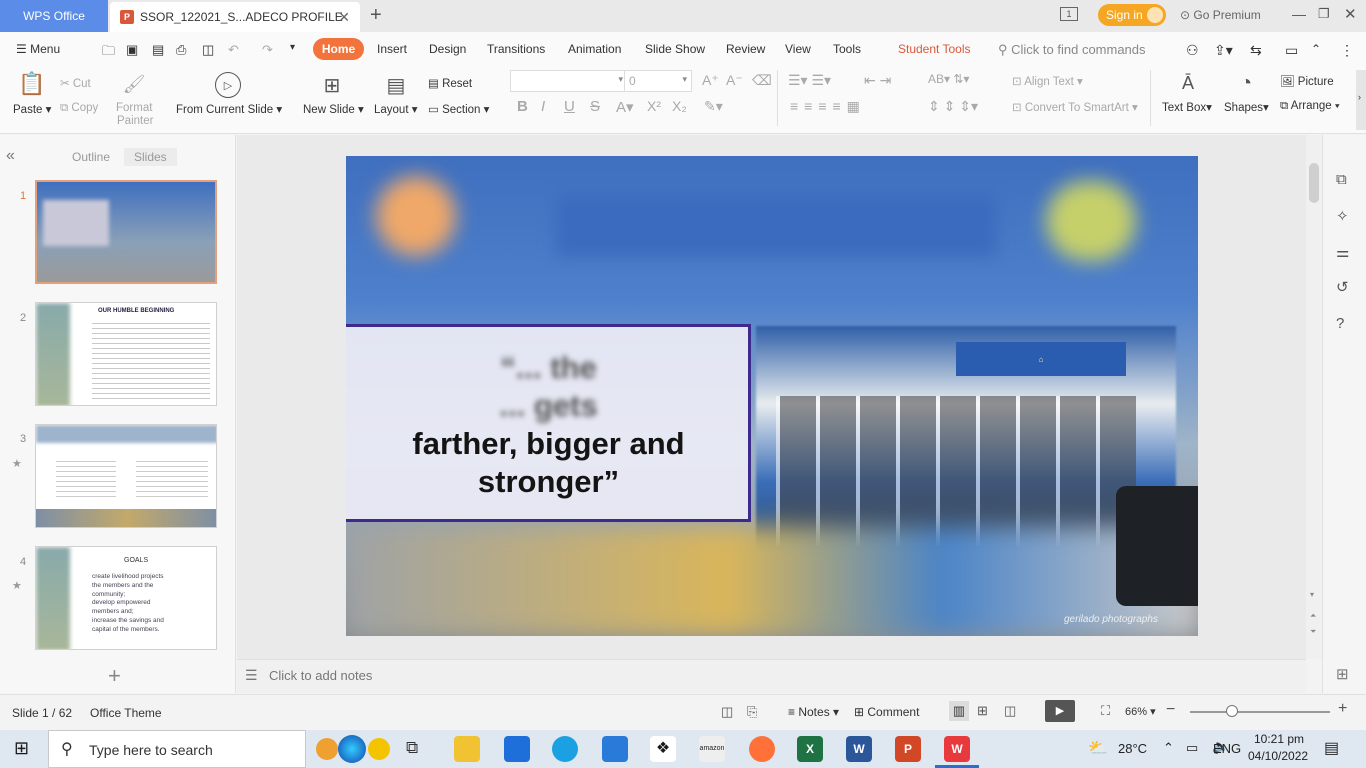  I want to click on superscript-icon: X², so click(654, 106).